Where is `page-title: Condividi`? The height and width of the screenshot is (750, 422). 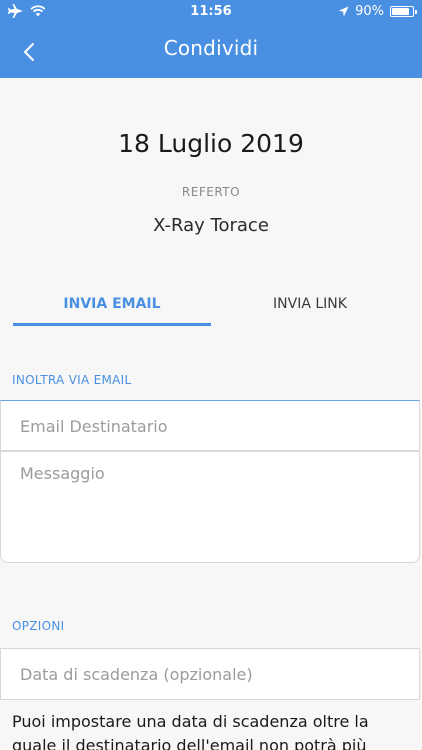
page-title: Condividi is located at coordinates (211, 48).